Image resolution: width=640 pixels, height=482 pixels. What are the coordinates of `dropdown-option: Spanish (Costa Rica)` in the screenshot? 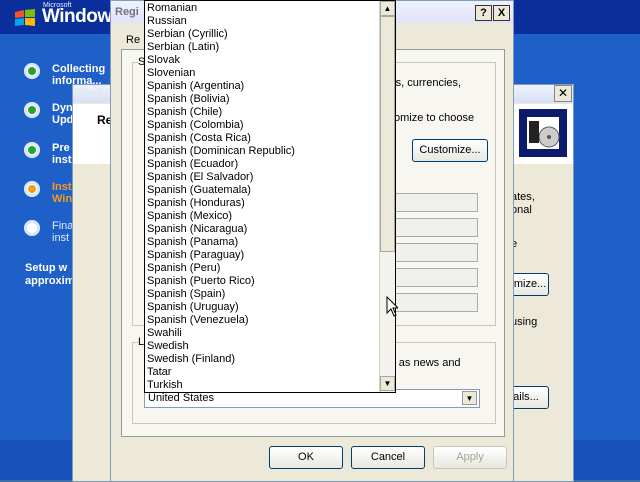 It's located at (262, 138).